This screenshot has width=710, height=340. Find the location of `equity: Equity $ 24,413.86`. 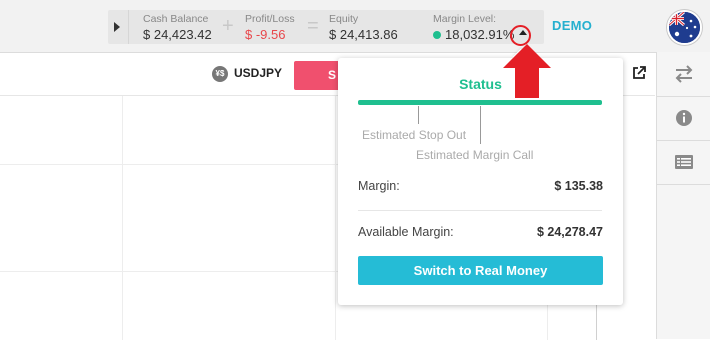

equity: Equity $ 24,413.86 is located at coordinates (363, 28).